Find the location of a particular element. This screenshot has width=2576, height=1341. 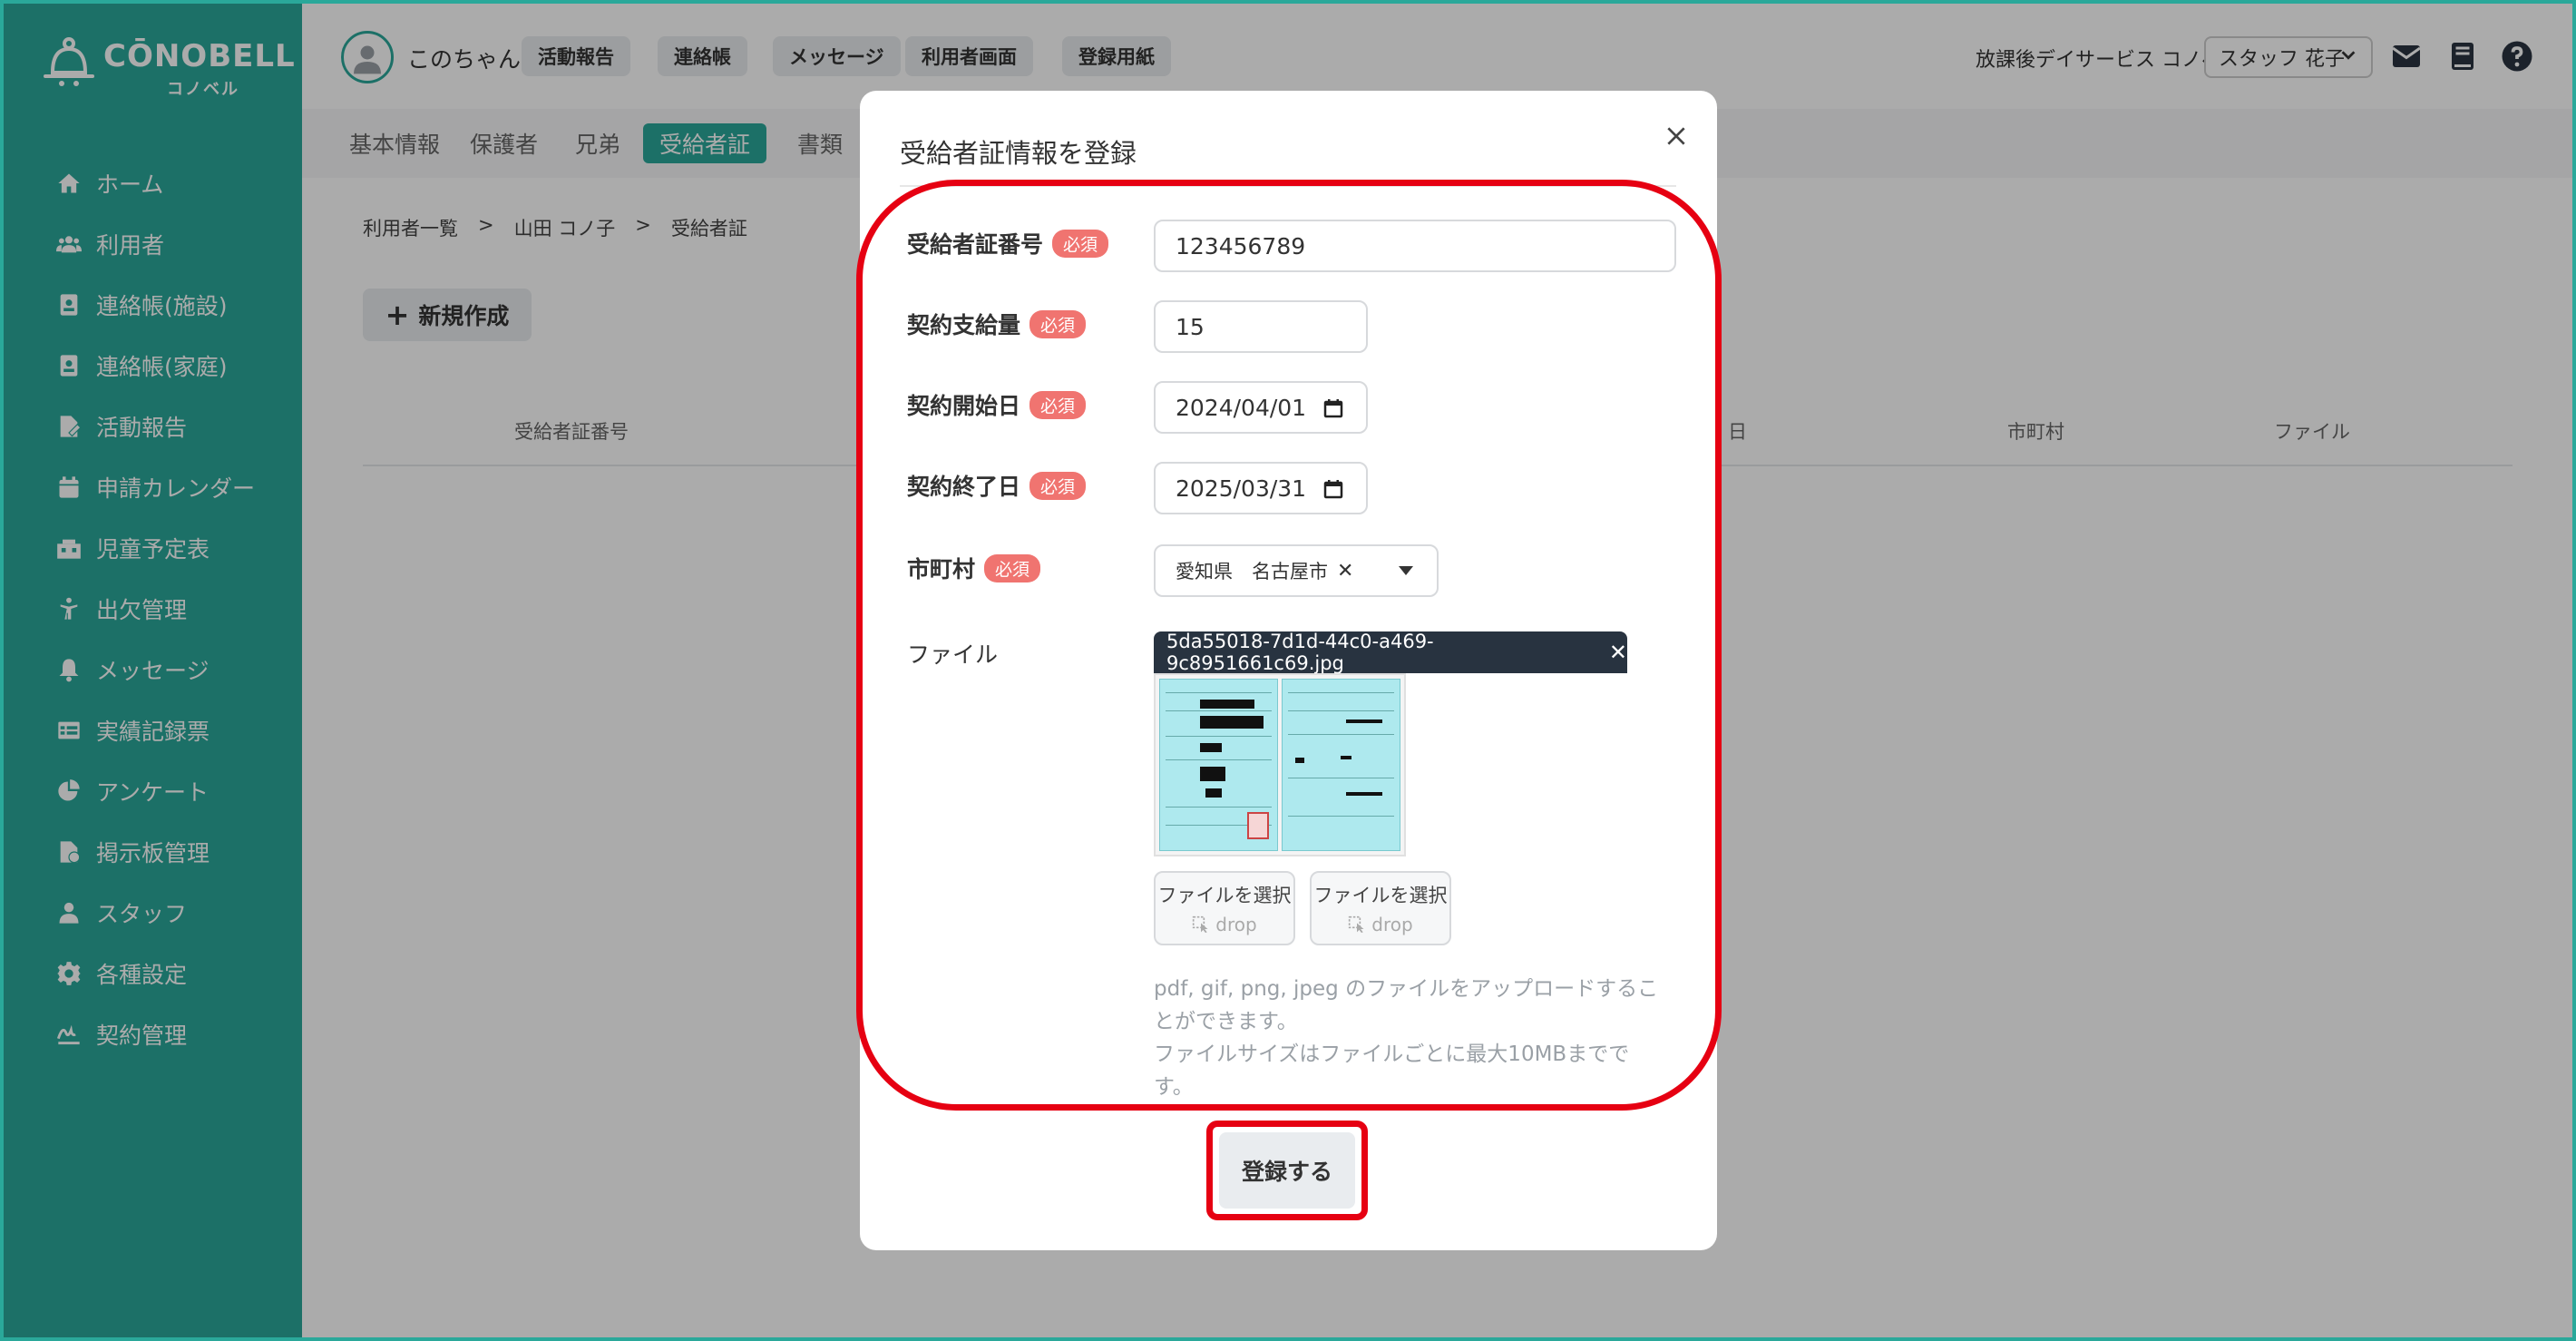

modal-title: 受給者証情報を登録 is located at coordinates (1018, 153).